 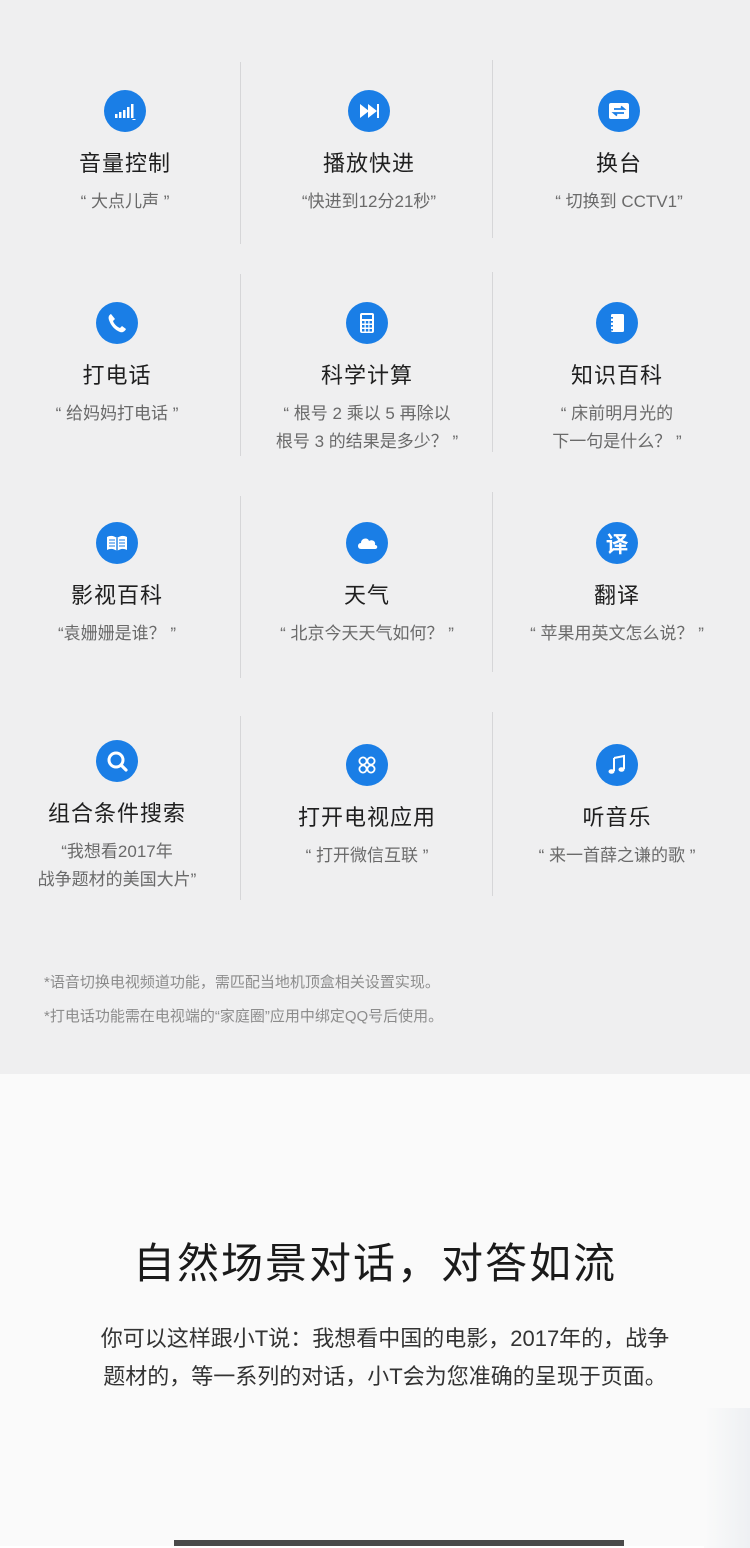 I want to click on feature-title: 打开电视应用, so click(x=366, y=817).